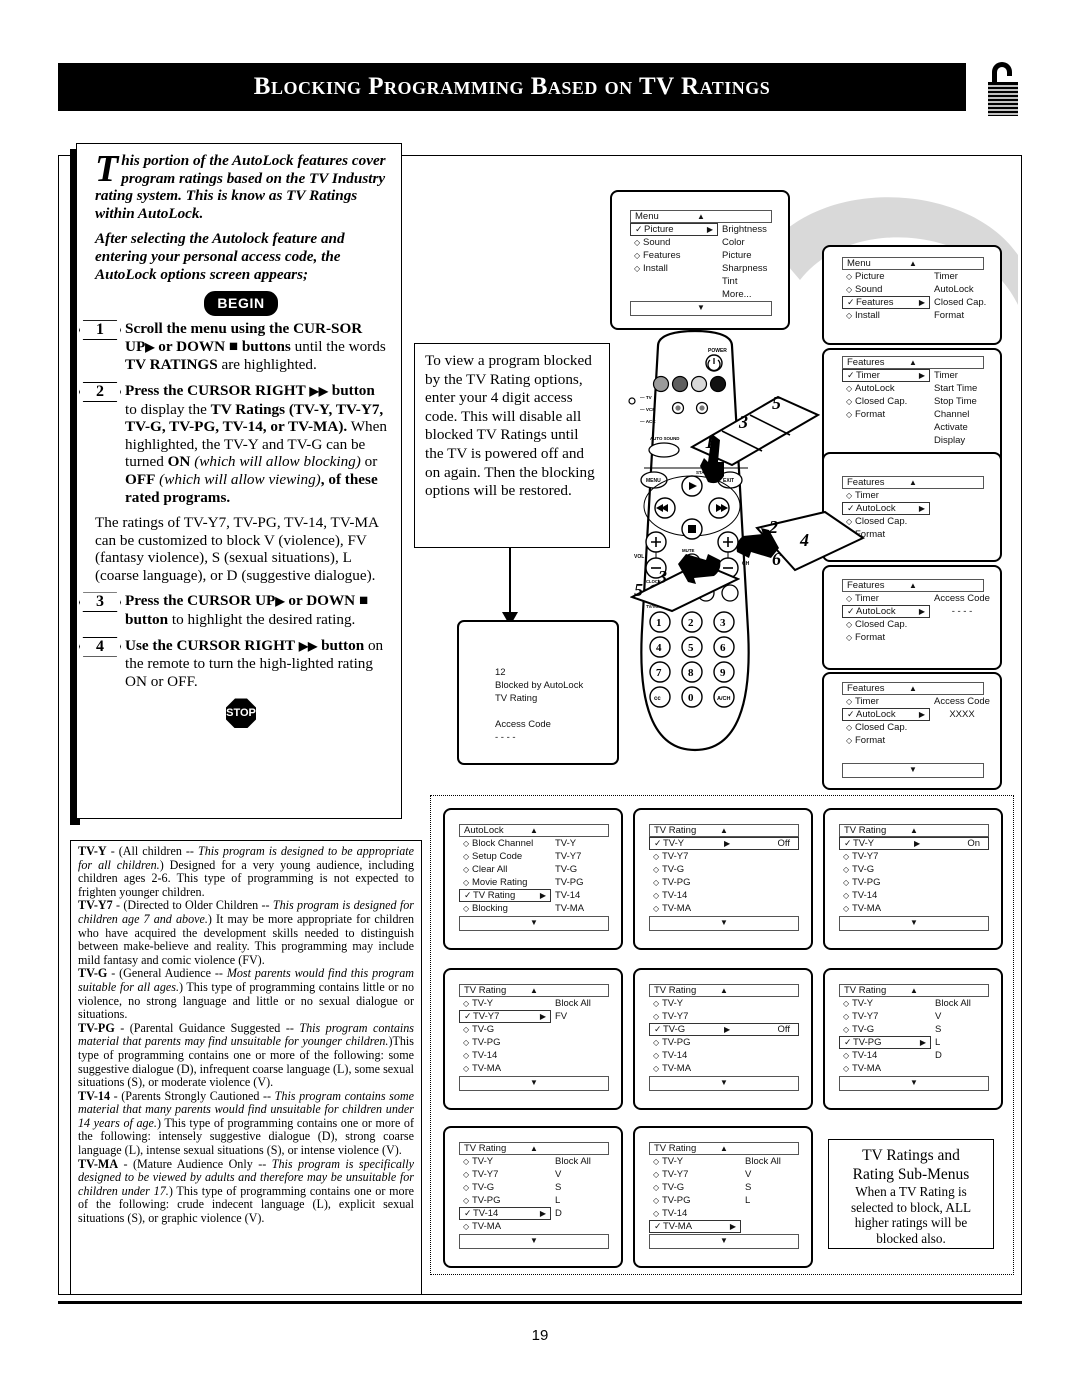 This screenshot has height=1397, width=1080. Describe the element at coordinates (724, 1042) in the screenshot. I see `menu-item-tvpg-d: ◇ TV-PG` at that location.